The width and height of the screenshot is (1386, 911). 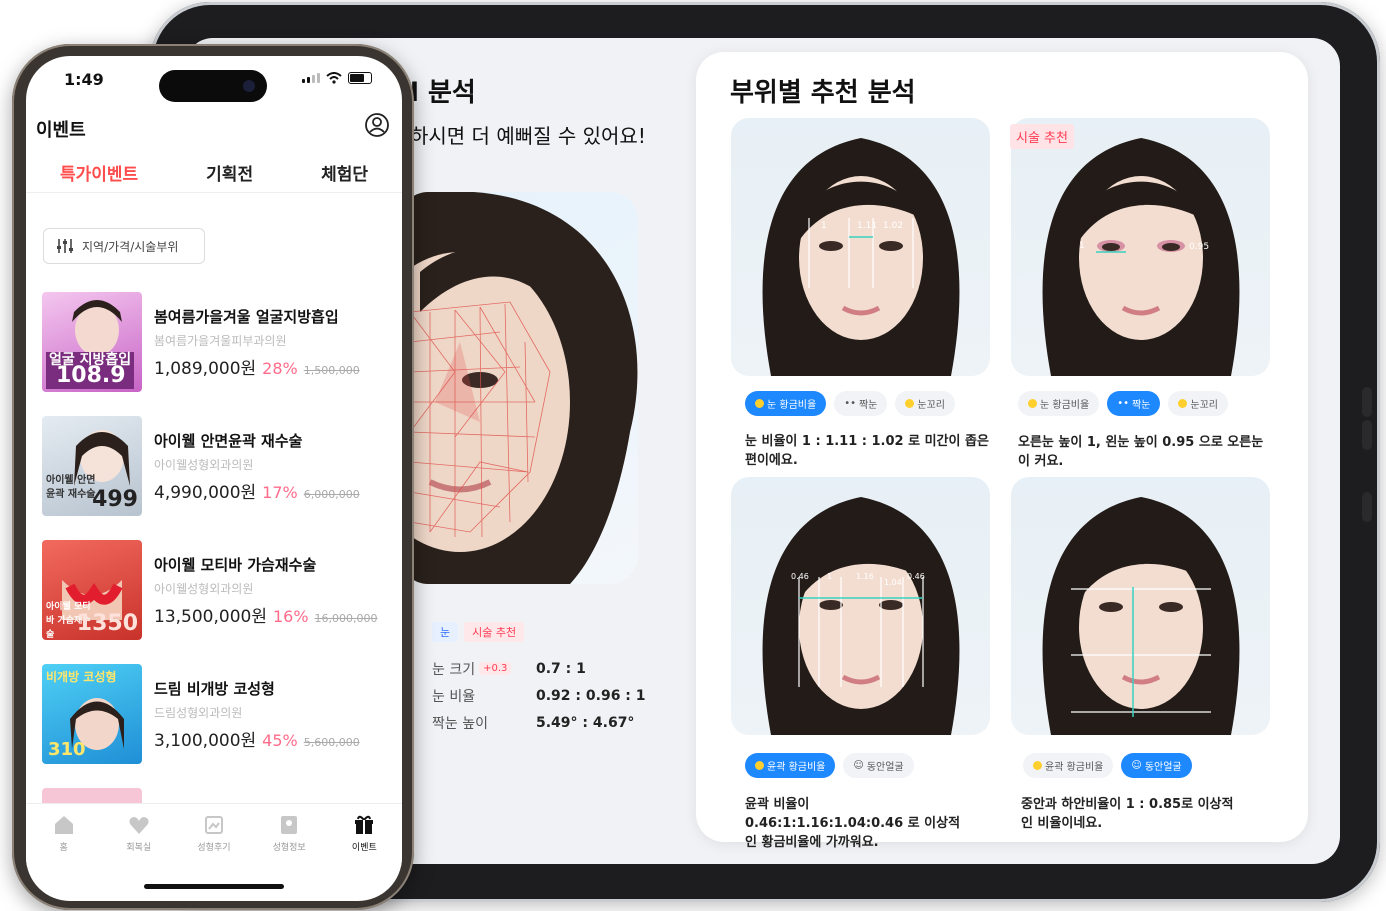 What do you see at coordinates (213, 86) in the screenshot?
I see `dynamic-island` at bounding box center [213, 86].